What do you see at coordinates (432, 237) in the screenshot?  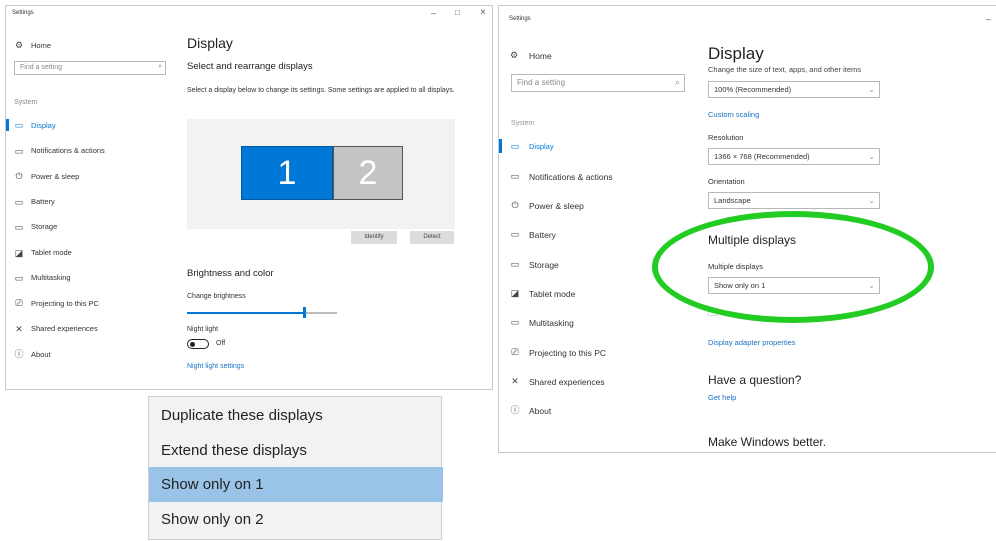 I see `detect-button: Detect` at bounding box center [432, 237].